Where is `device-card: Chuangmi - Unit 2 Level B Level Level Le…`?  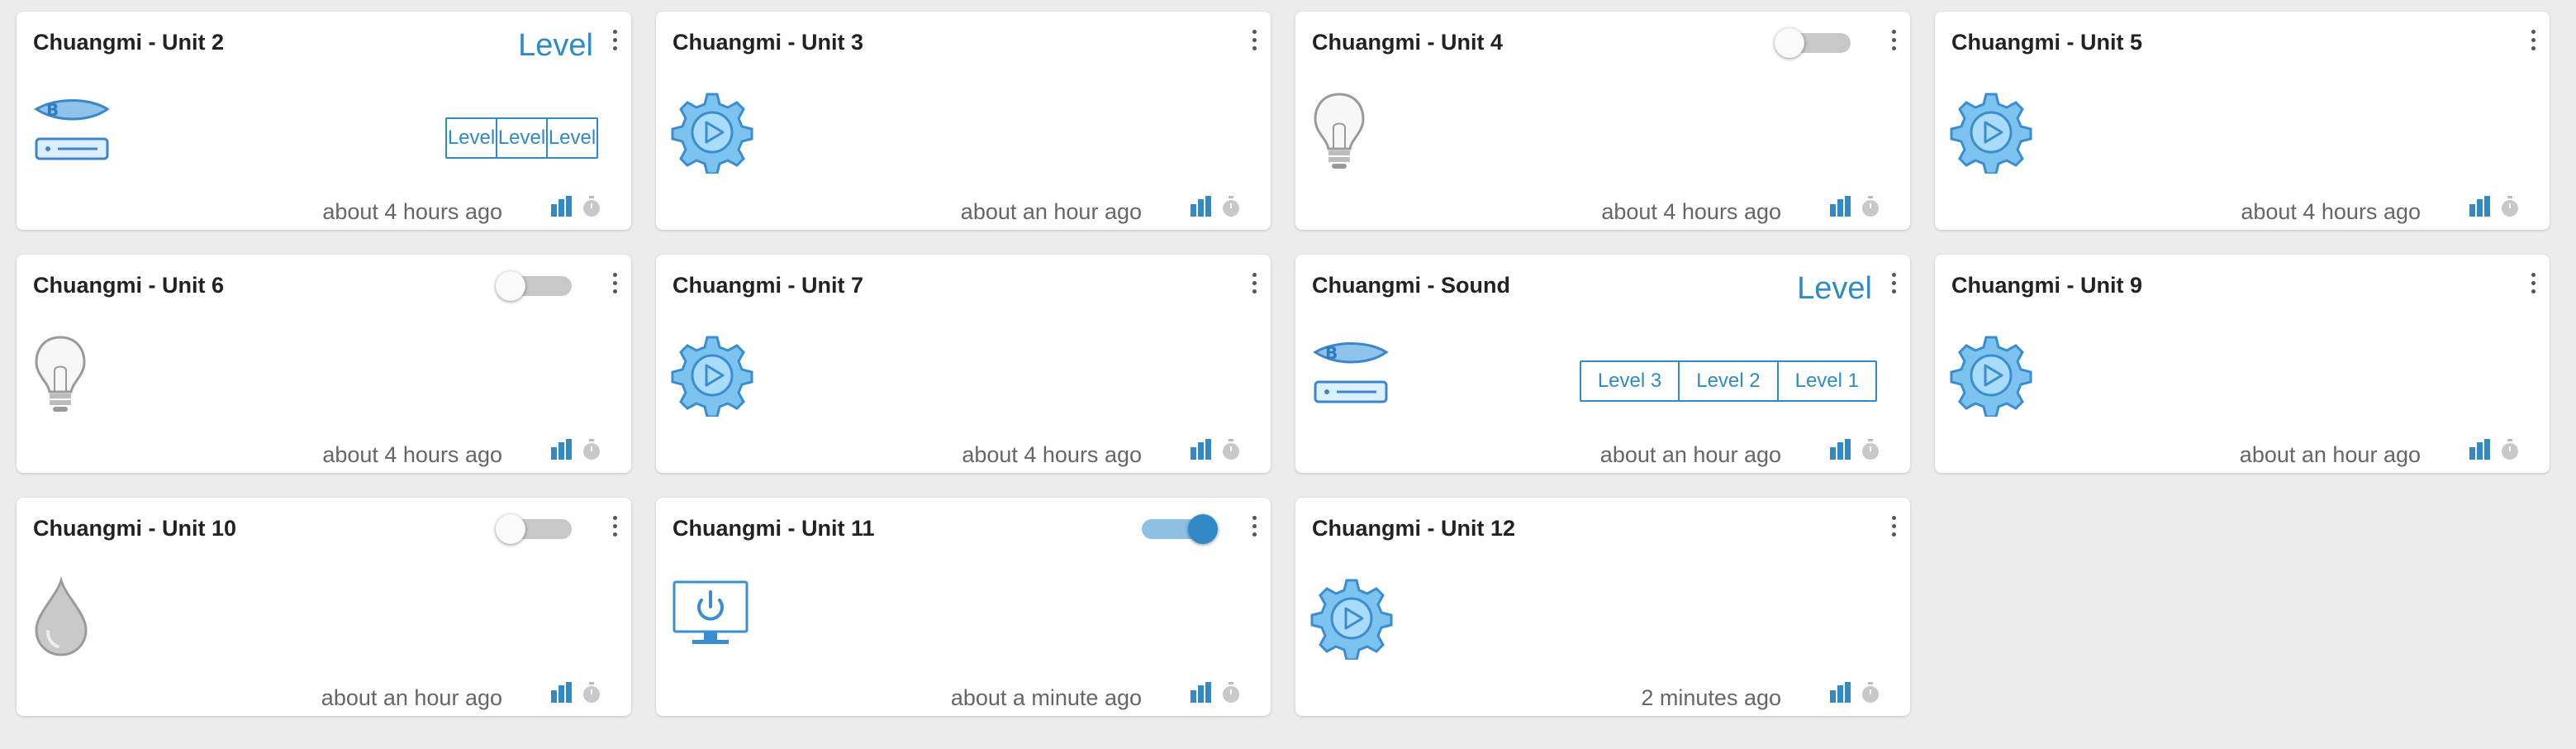 device-card: Chuangmi - Unit 2 Level B Level Level Le… is located at coordinates (324, 121).